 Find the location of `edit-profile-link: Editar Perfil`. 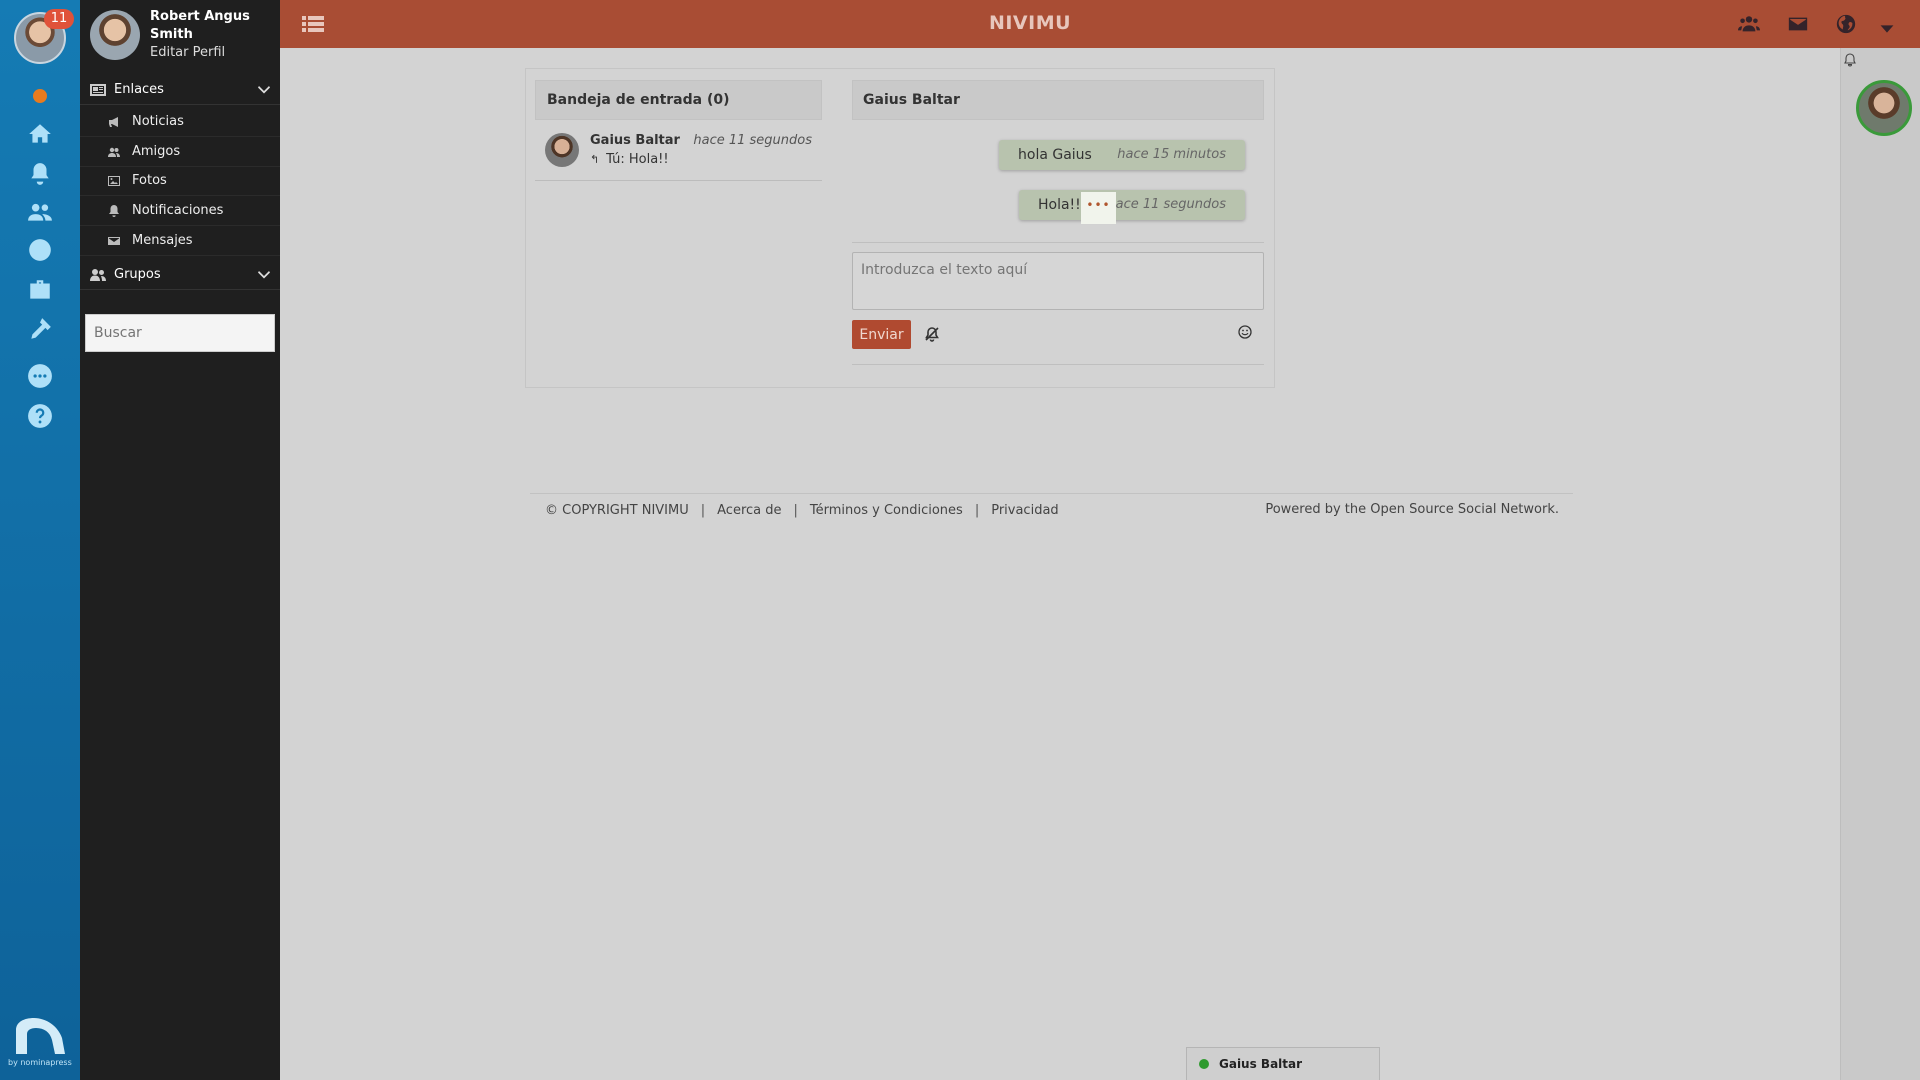

edit-profile-link: Editar Perfil is located at coordinates (187, 52).